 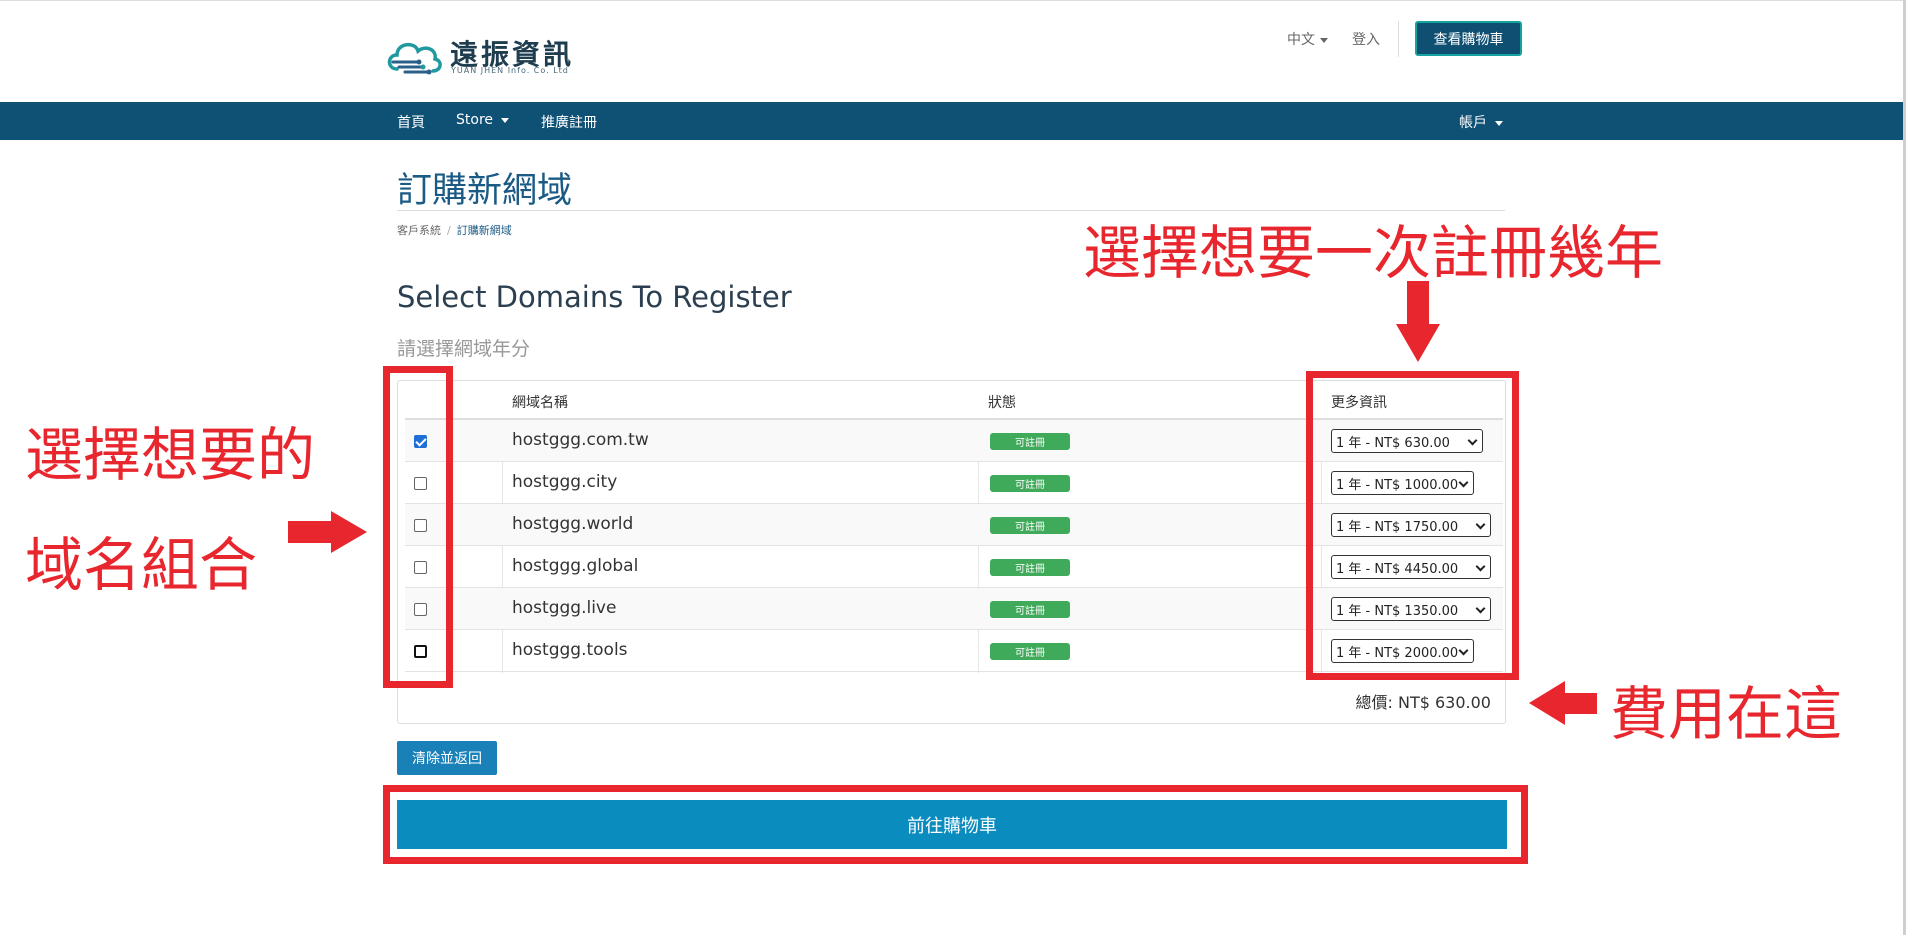 I want to click on section-title: Select Domains To Register, so click(x=594, y=297).